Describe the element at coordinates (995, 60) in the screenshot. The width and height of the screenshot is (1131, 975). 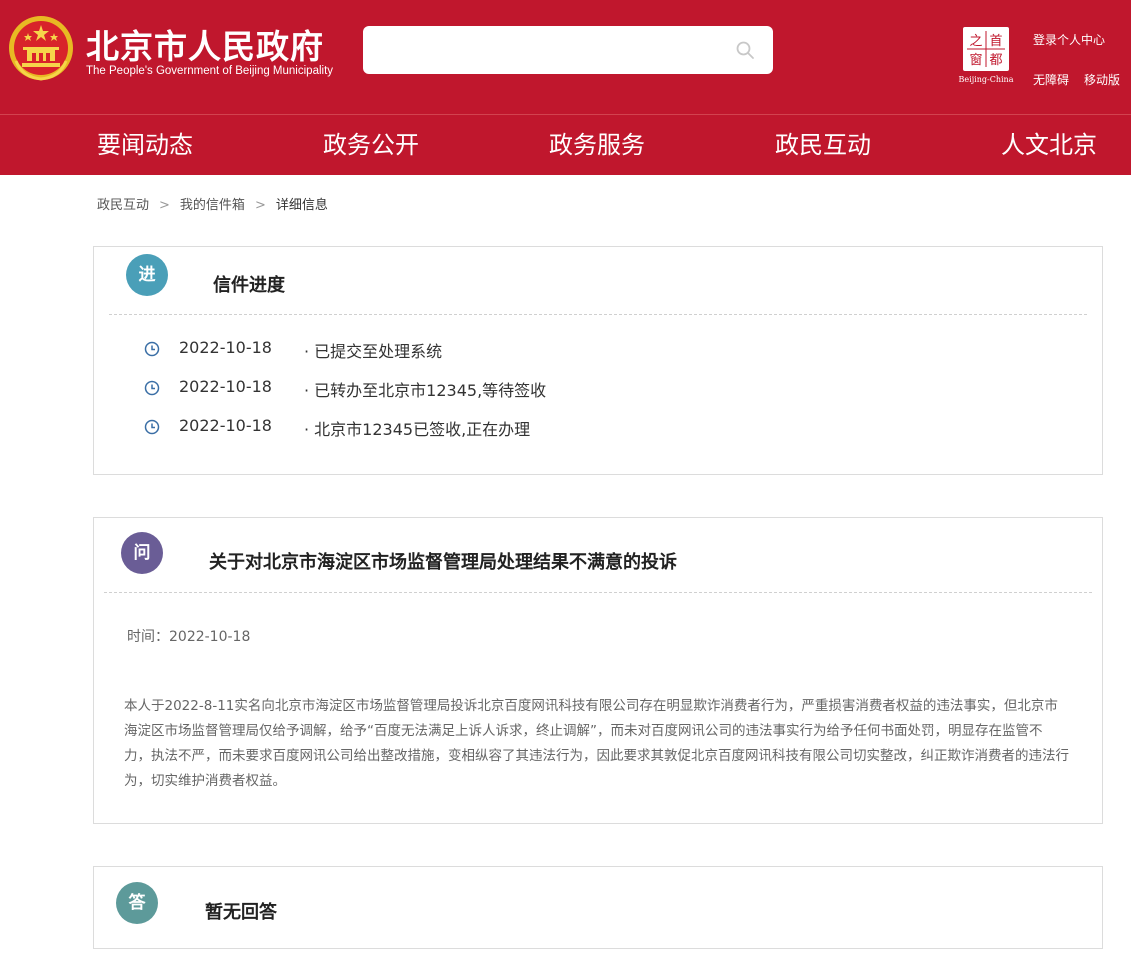
I see `logo-char-4: 都` at that location.